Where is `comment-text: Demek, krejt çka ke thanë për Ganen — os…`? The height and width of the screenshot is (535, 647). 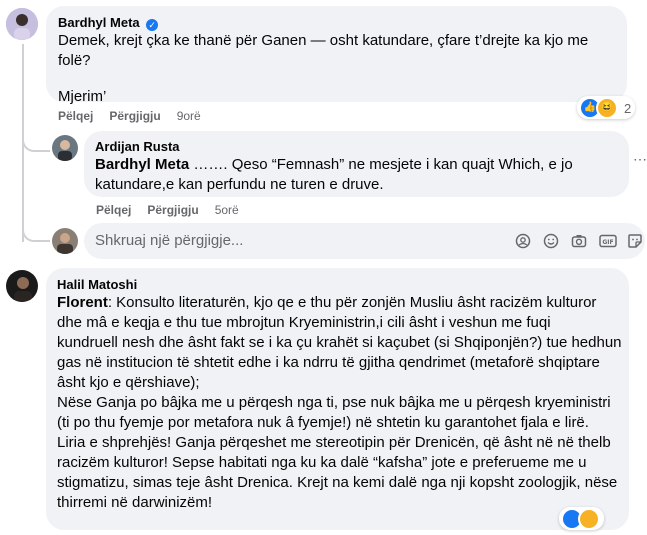
comment-text: Demek, krejt çka ke thanë për Ganen — os… is located at coordinates (323, 68).